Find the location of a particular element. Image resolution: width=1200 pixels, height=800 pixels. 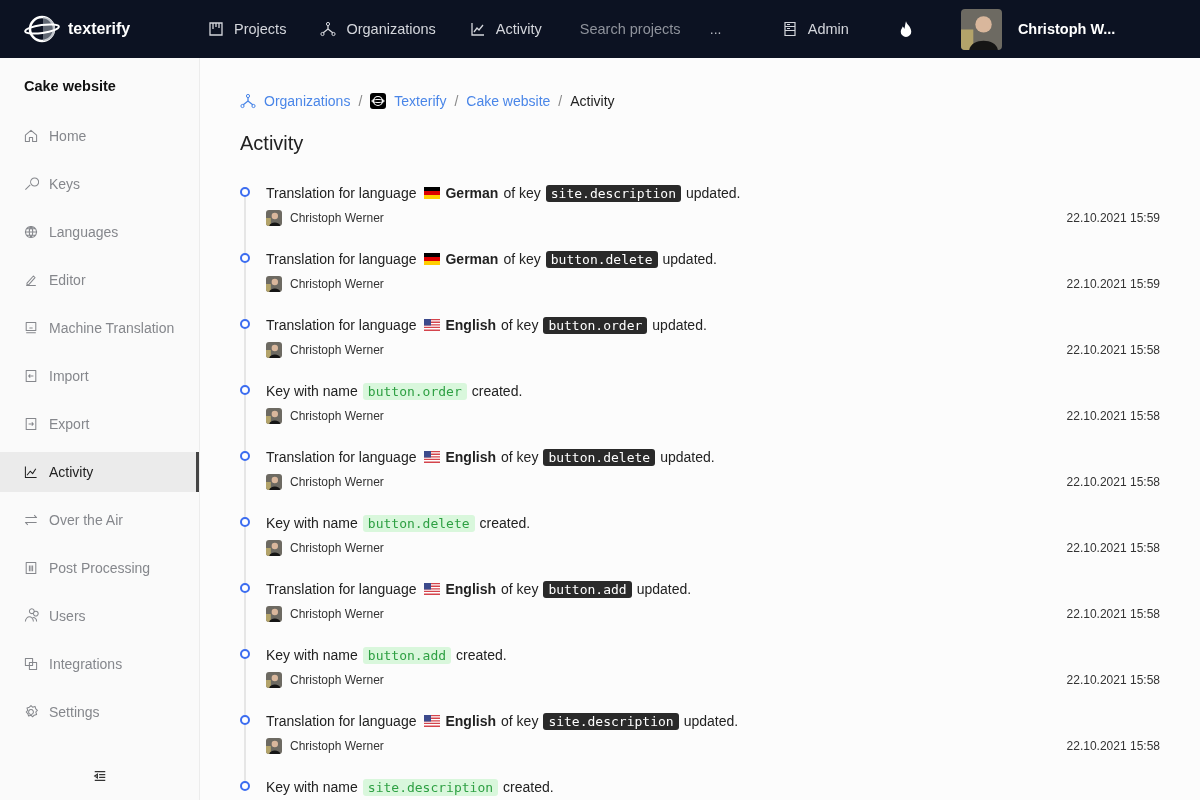

sidebar-item: Keys is located at coordinates (99, 184).